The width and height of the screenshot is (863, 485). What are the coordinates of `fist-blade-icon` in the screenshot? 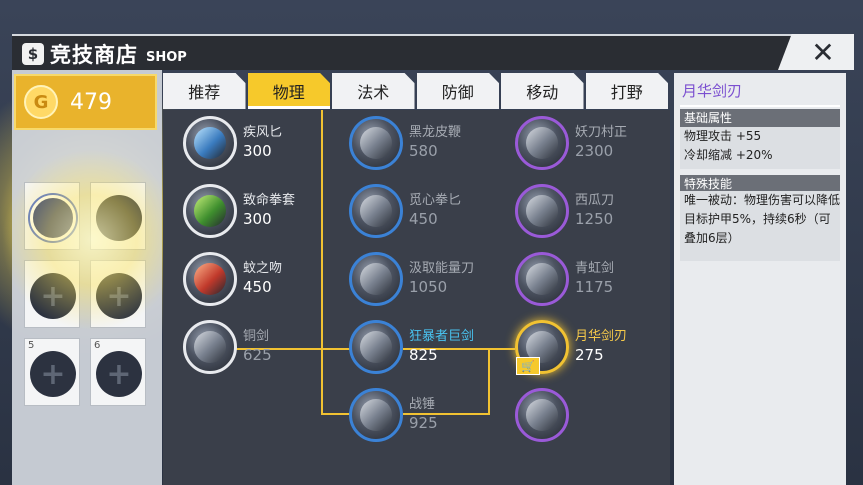 It's located at (376, 211).